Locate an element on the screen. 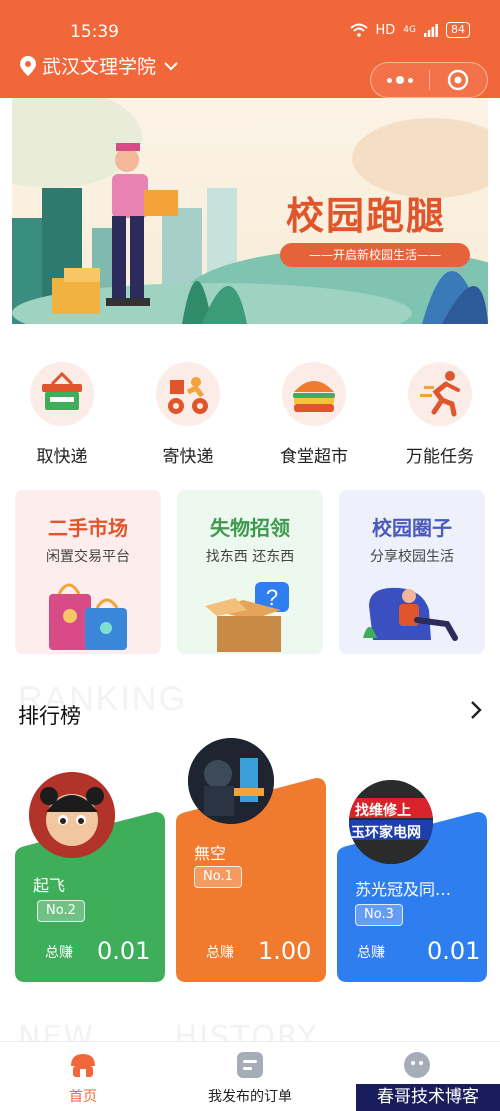 The image size is (500, 1111). ranking-name: 無空 is located at coordinates (210, 853).